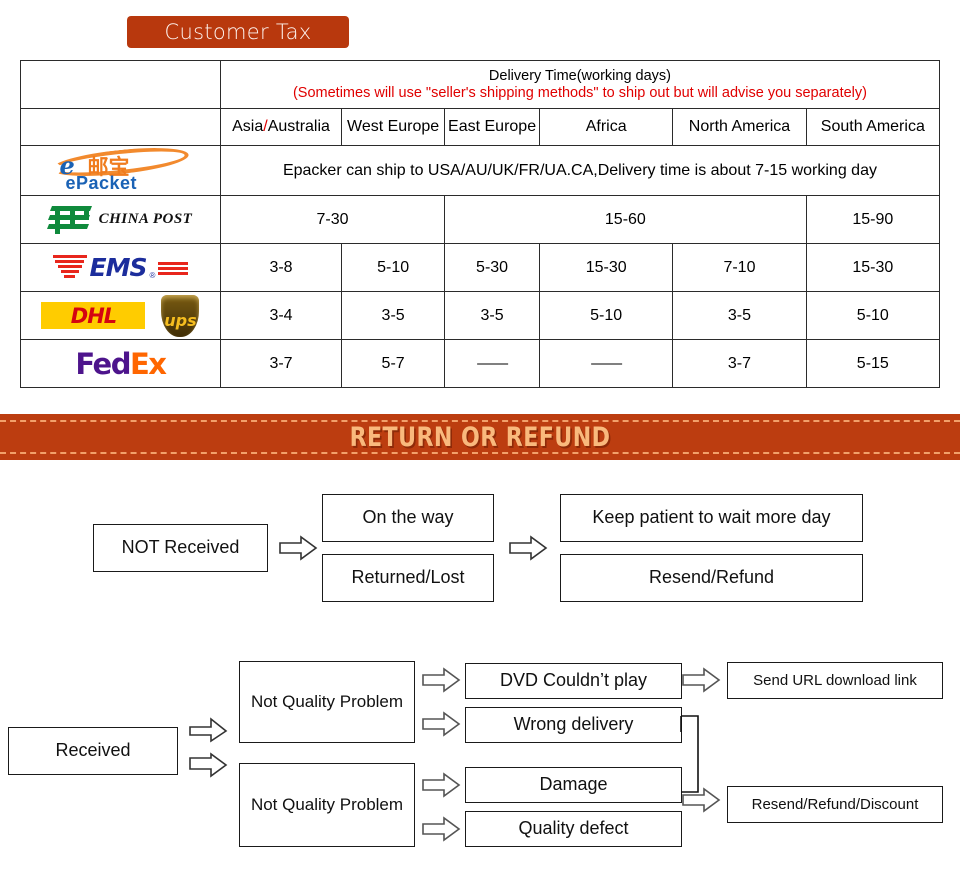 The height and width of the screenshot is (889, 960). I want to click on fedex-value-east-europe: ——, so click(492, 363).